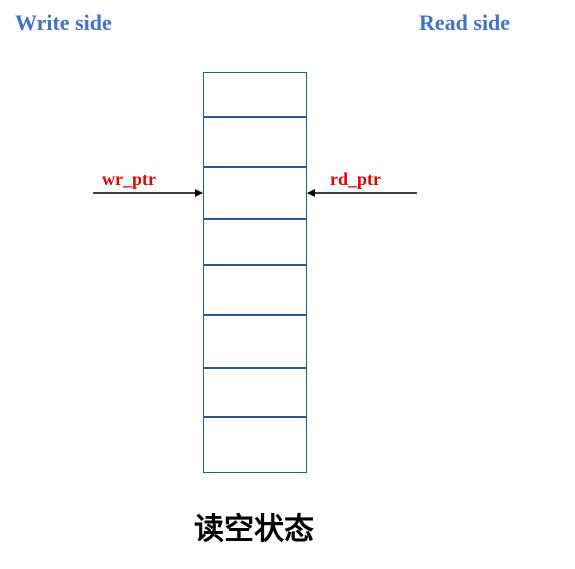  Describe the element at coordinates (129, 179) in the screenshot. I see `write-pointer-label: wr_ptr` at that location.